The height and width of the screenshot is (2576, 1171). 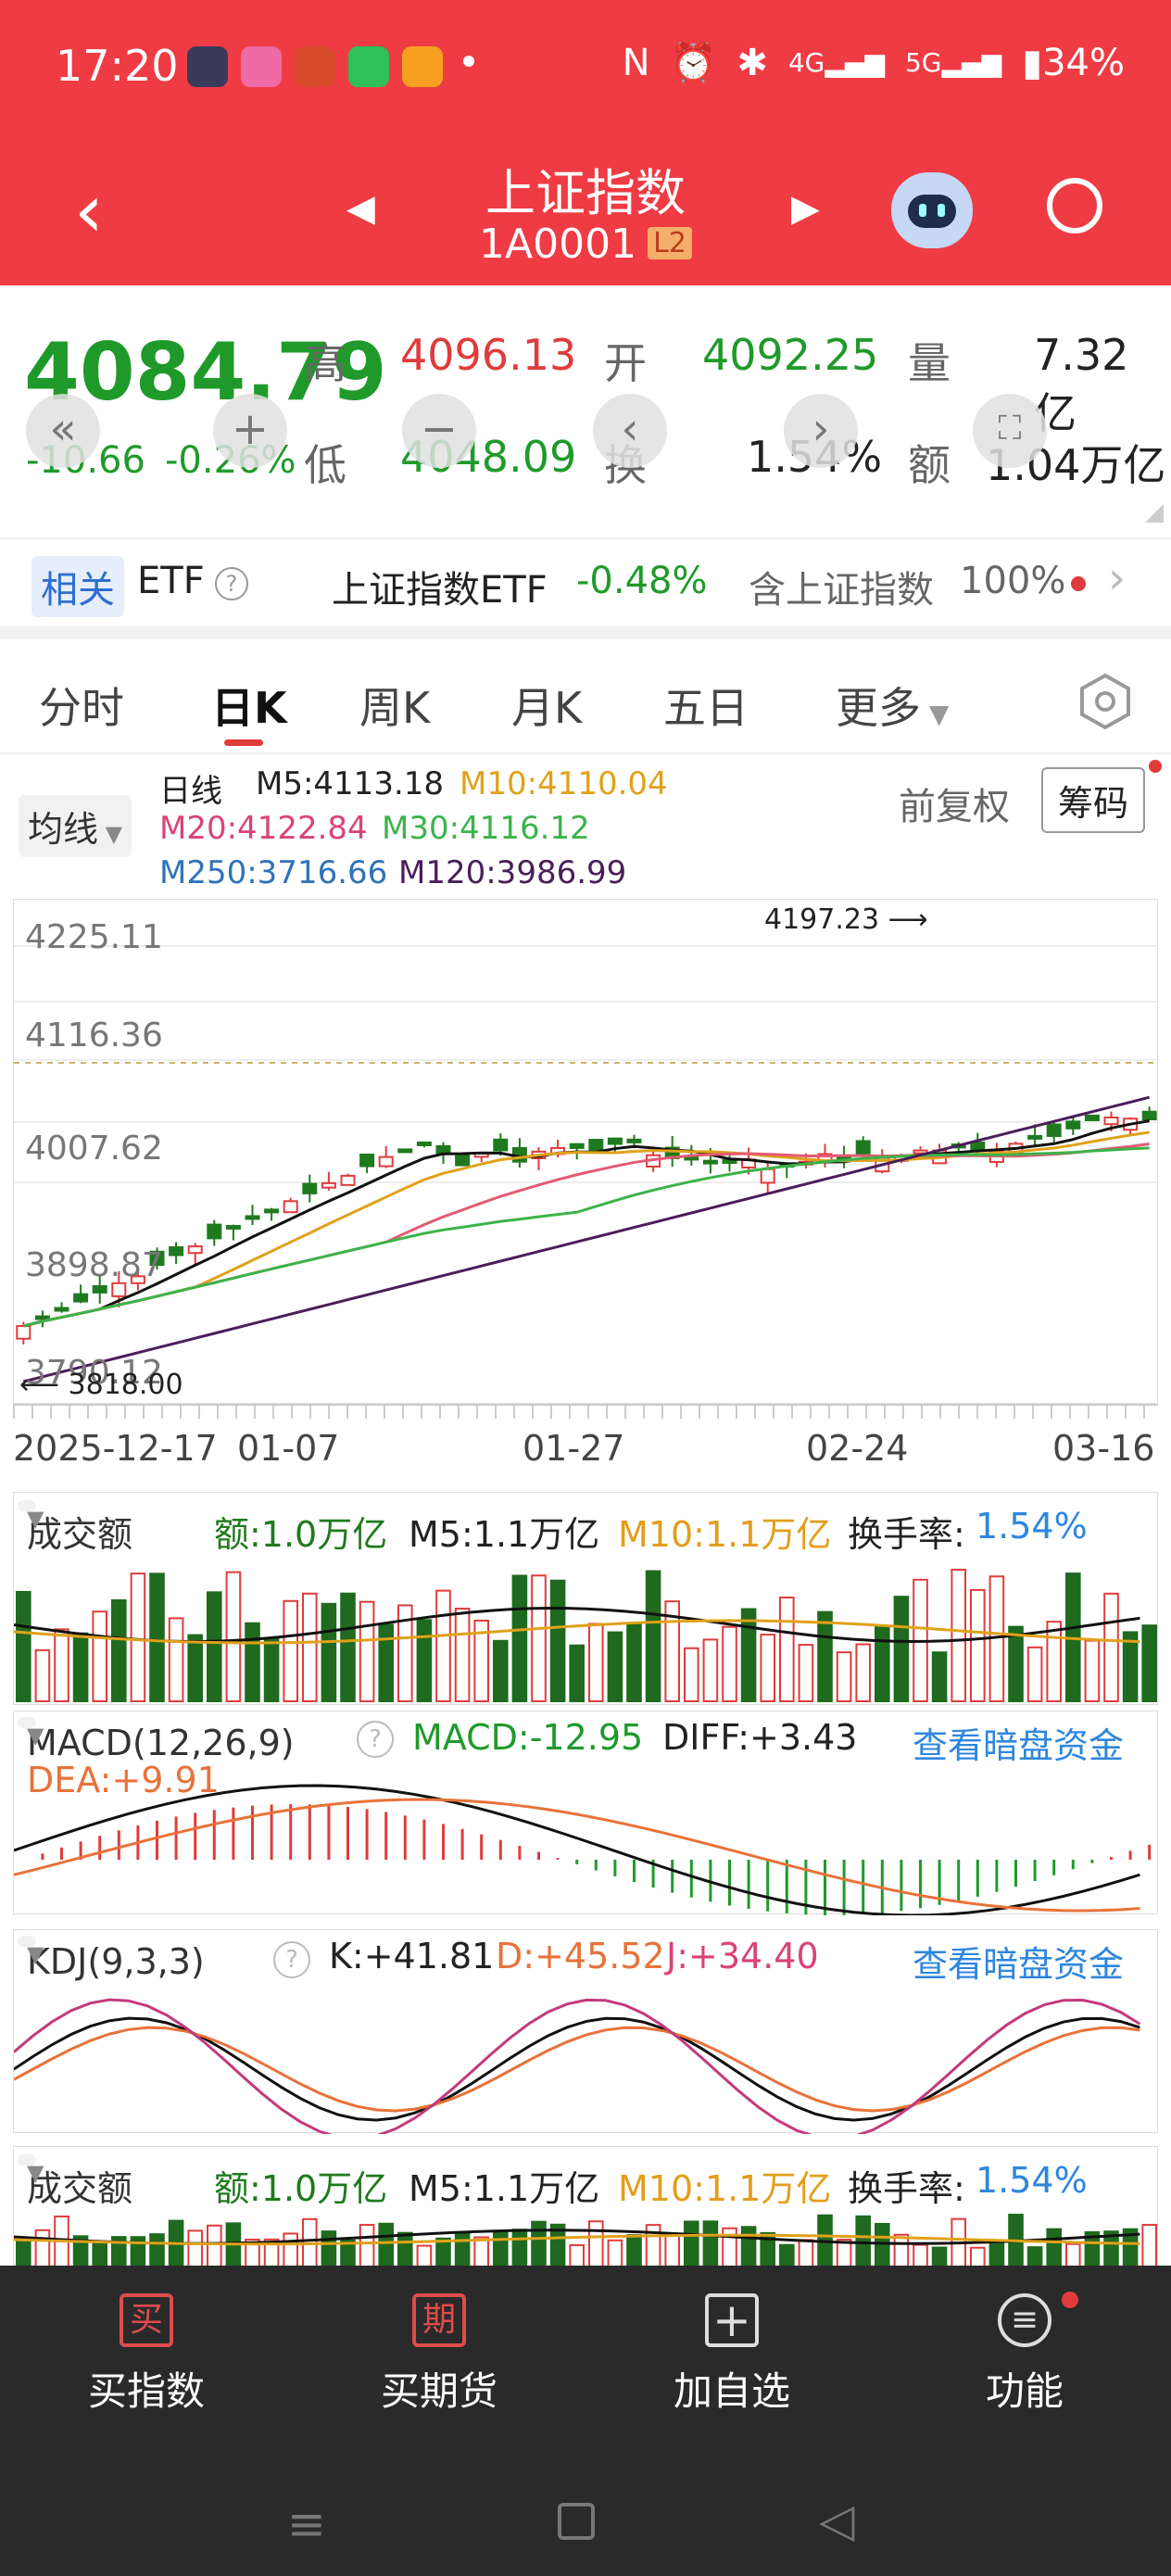 What do you see at coordinates (558, 245) in the screenshot?
I see `code-label: 1A0001` at bounding box center [558, 245].